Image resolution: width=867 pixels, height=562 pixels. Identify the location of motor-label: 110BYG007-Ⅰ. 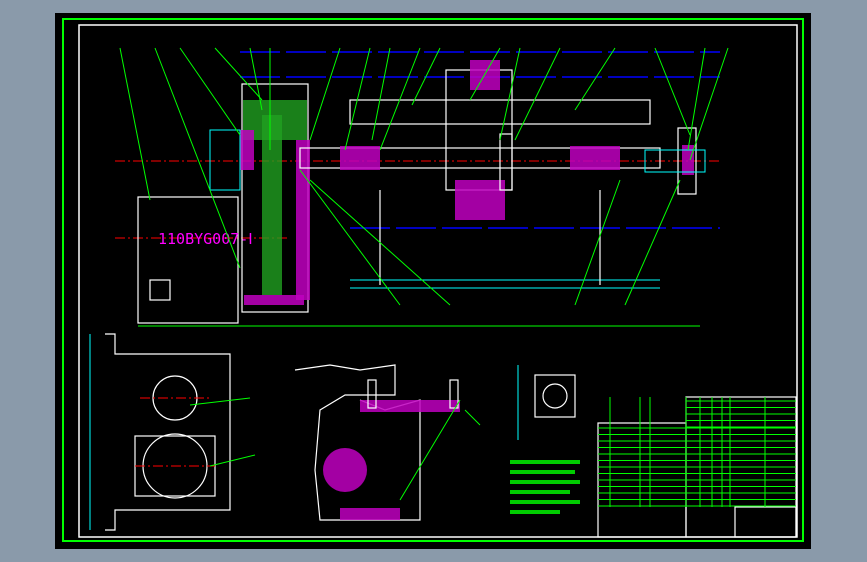
(205, 239).